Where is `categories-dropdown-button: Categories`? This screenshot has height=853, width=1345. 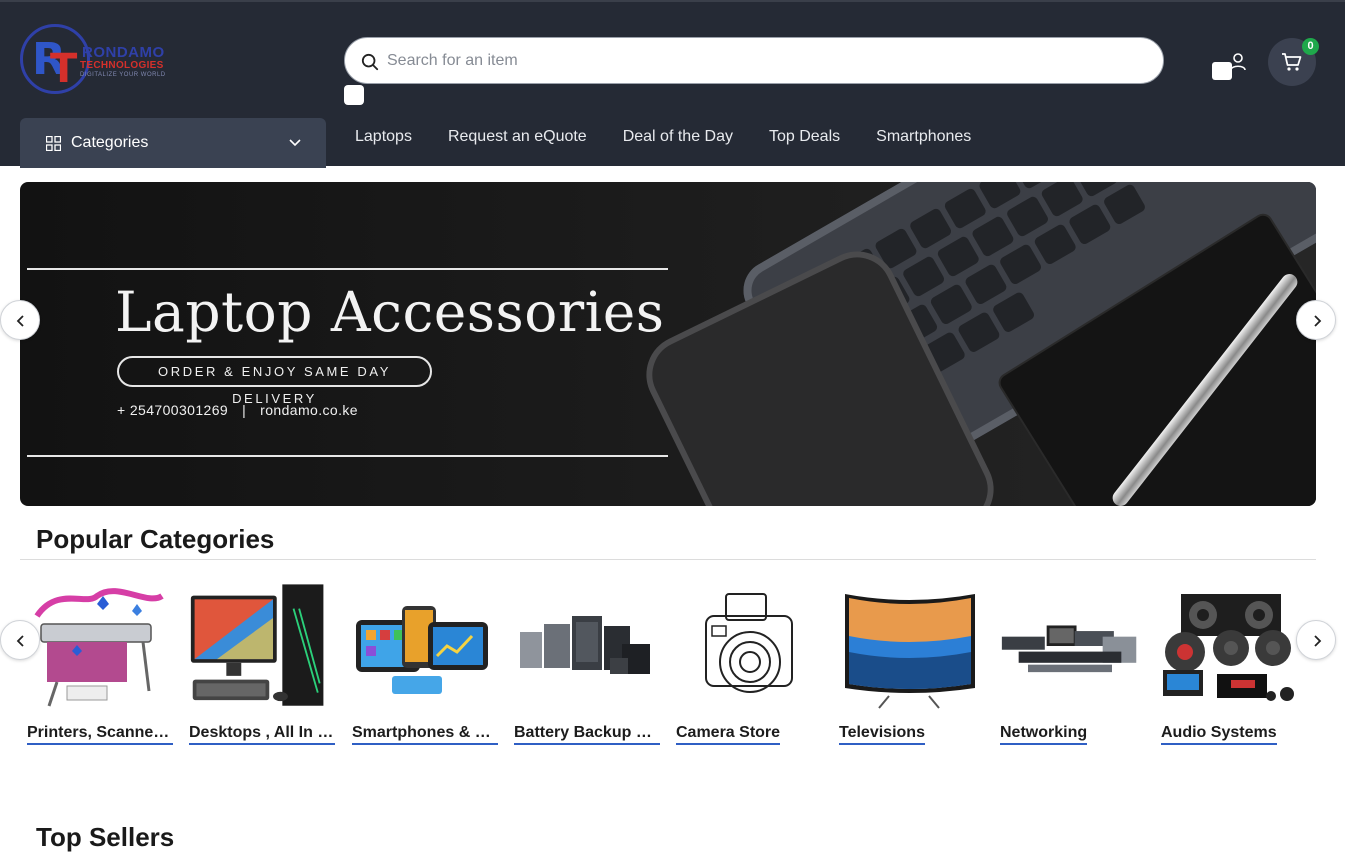 categories-dropdown-button: Categories is located at coordinates (173, 143).